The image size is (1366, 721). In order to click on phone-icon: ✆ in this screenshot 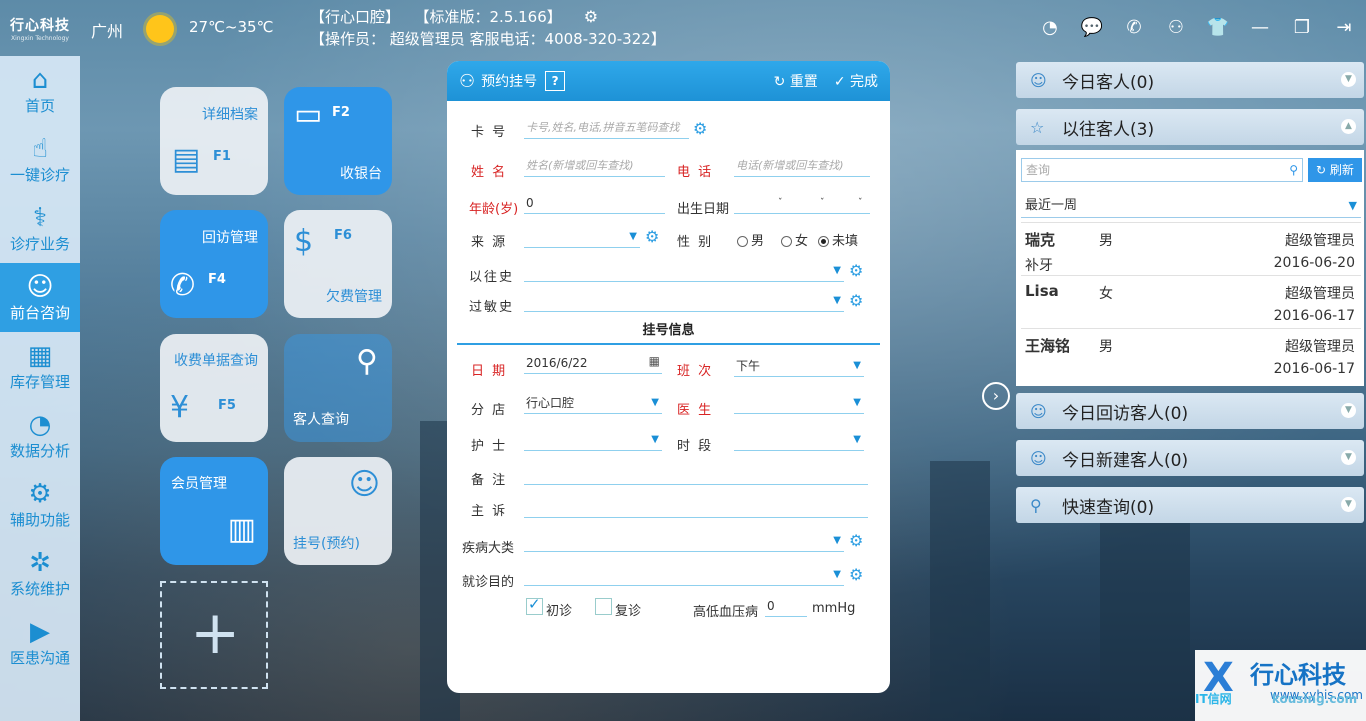, I will do `click(1134, 27)`.